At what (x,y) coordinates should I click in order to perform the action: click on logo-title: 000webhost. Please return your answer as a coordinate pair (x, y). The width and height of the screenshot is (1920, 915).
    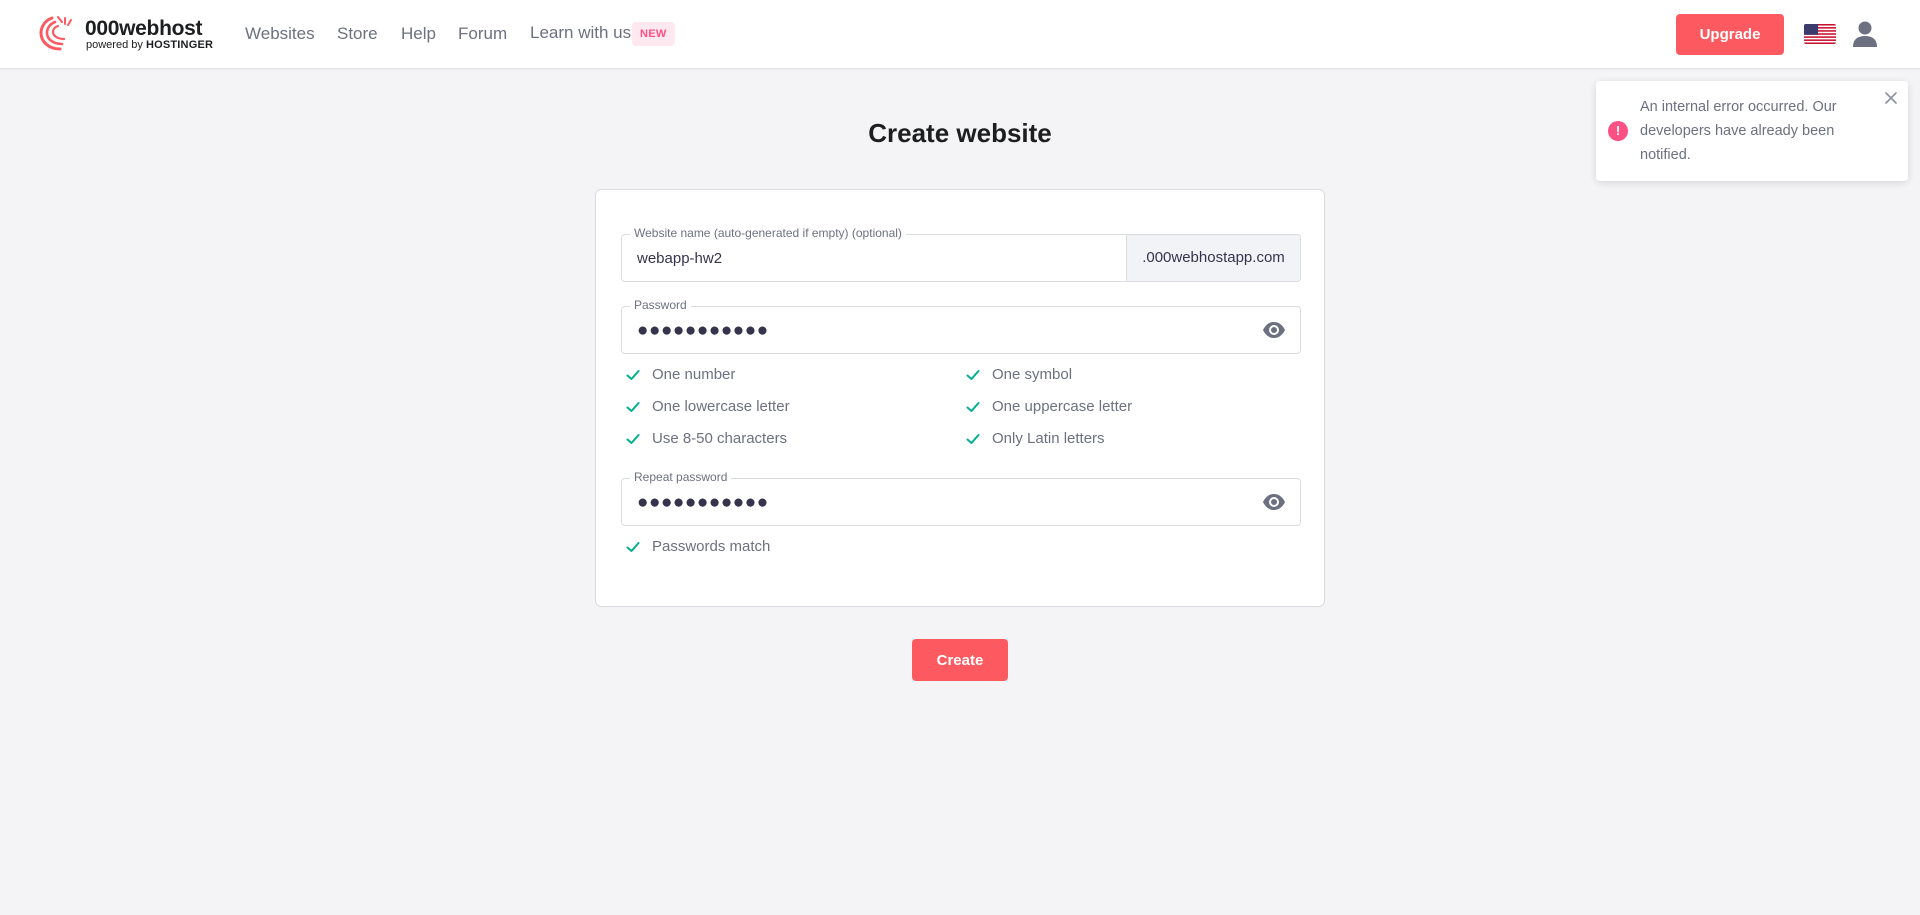
    Looking at the image, I should click on (144, 28).